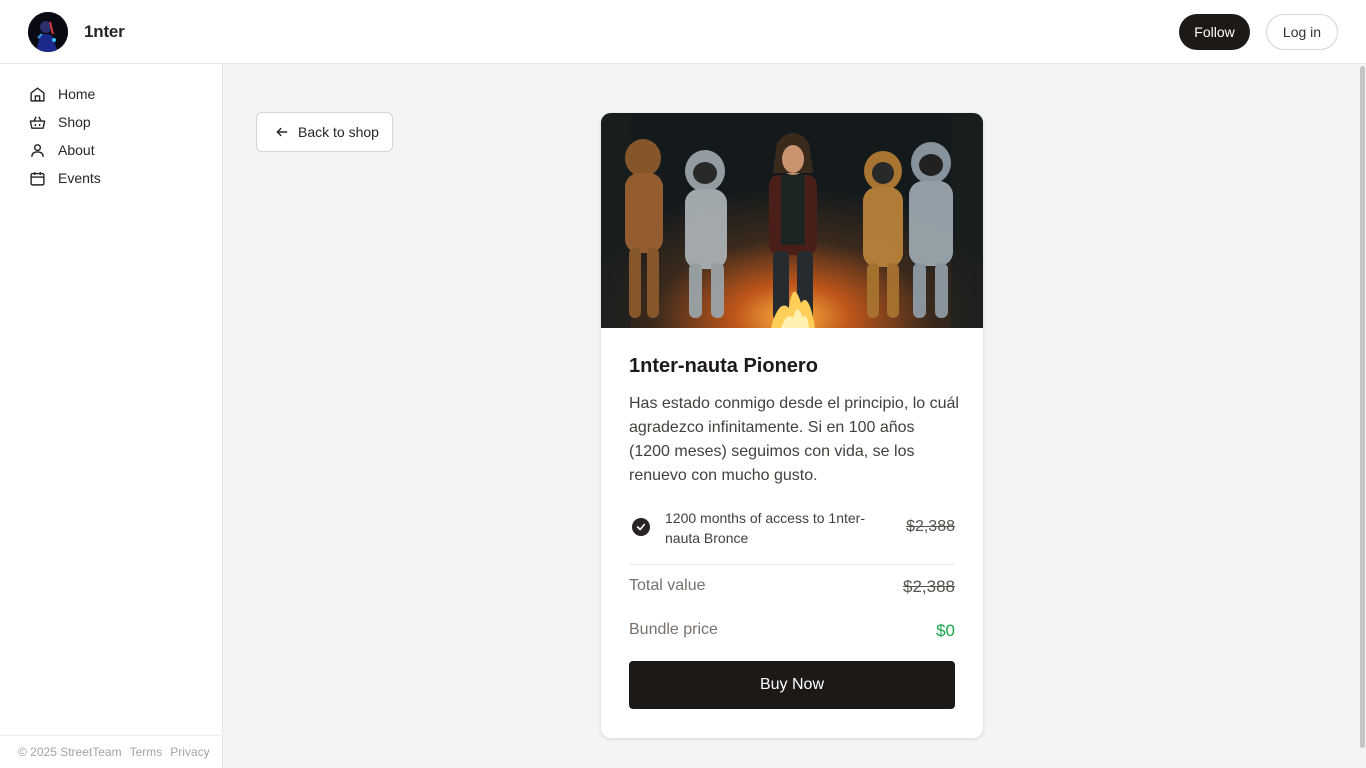 This screenshot has width=1366, height=768. I want to click on check-circle-icon, so click(641, 527).